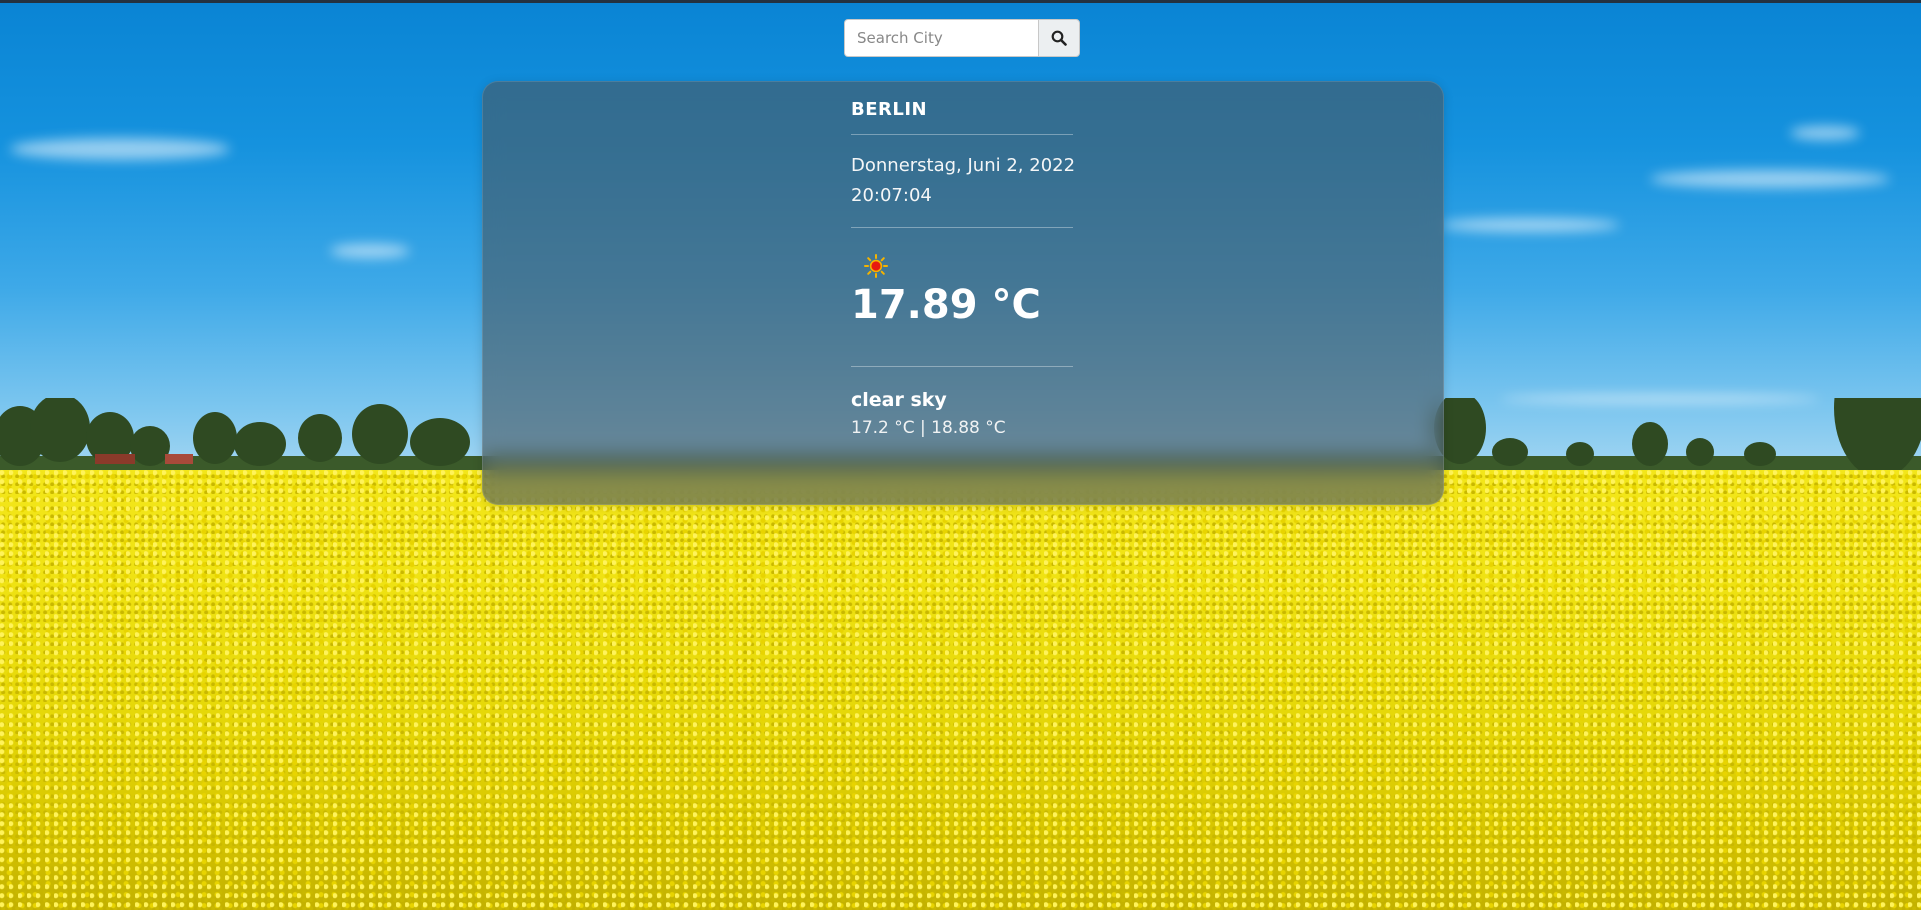 This screenshot has width=1921, height=910. I want to click on city-search-button, so click(1059, 38).